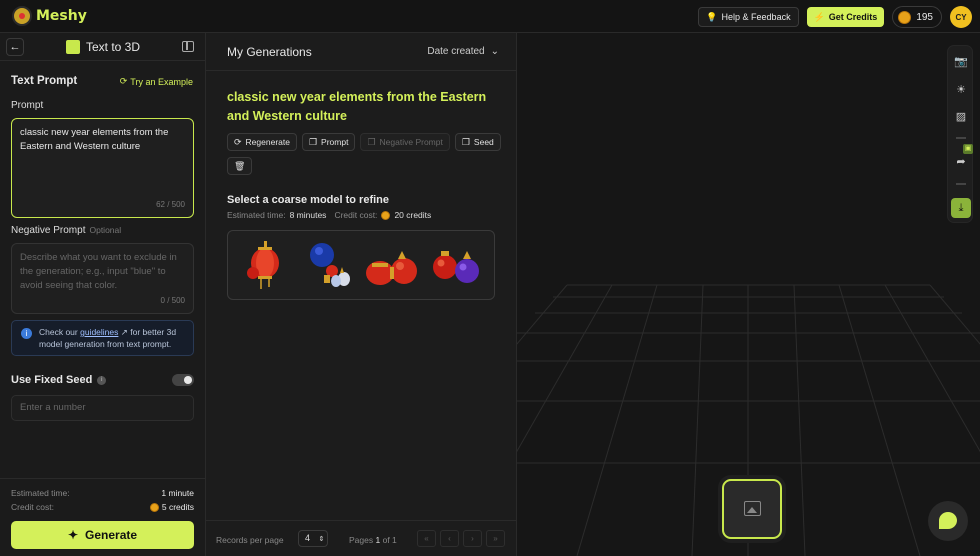 The width and height of the screenshot is (980, 556). What do you see at coordinates (960, 134) in the screenshot?
I see `viewer-toolbar: 📷 ☀ ▨ ▣ ➦ ⤓` at bounding box center [960, 134].